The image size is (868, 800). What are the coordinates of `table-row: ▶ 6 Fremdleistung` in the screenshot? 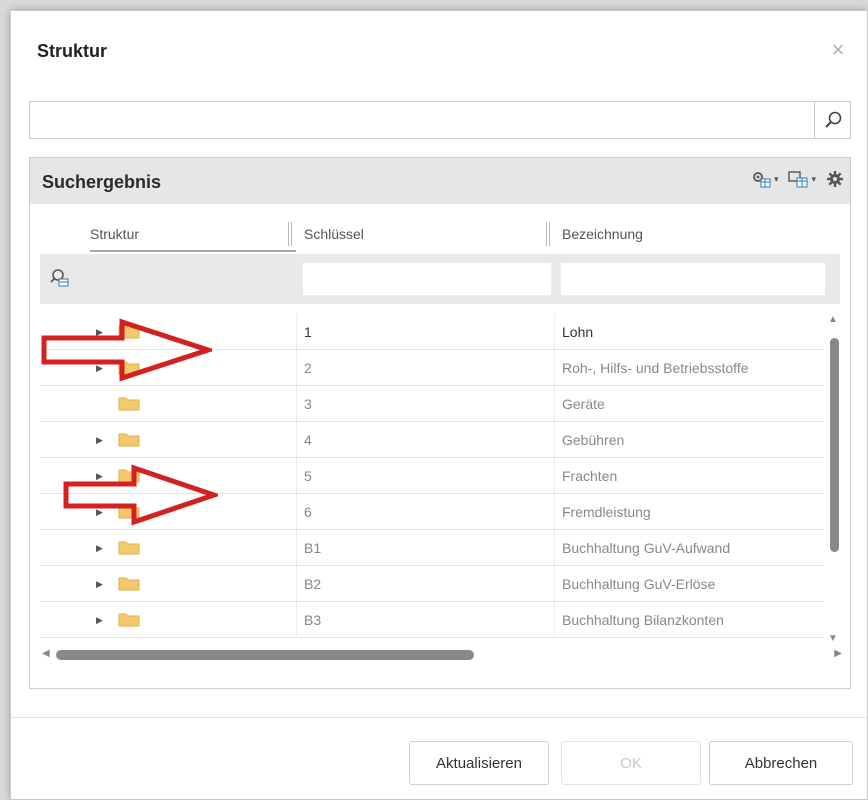 It's located at (432, 512).